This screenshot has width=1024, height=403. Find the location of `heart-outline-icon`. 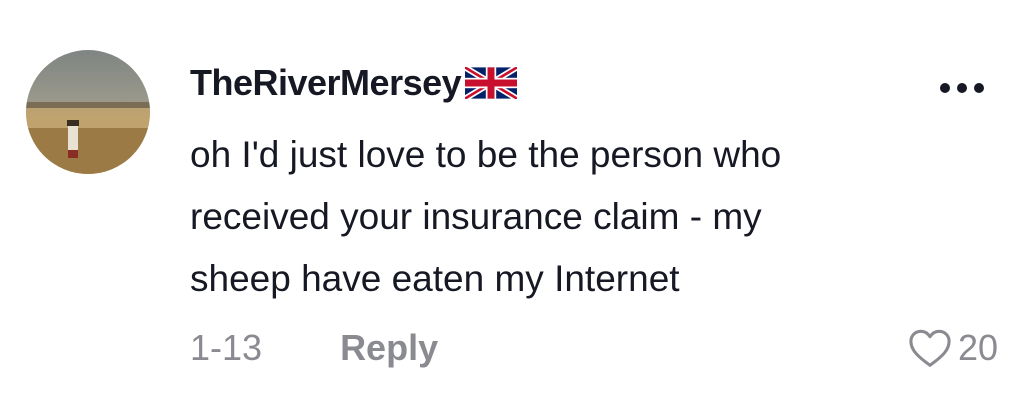

heart-outline-icon is located at coordinates (930, 348).